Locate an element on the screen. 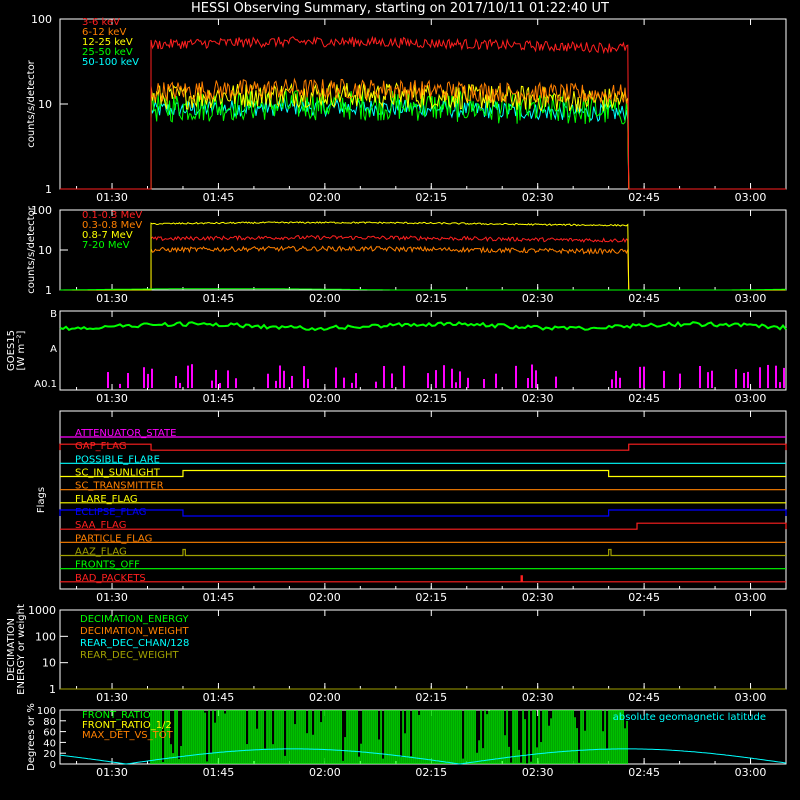  series-line-12-25-keV is located at coordinates (423, 136).